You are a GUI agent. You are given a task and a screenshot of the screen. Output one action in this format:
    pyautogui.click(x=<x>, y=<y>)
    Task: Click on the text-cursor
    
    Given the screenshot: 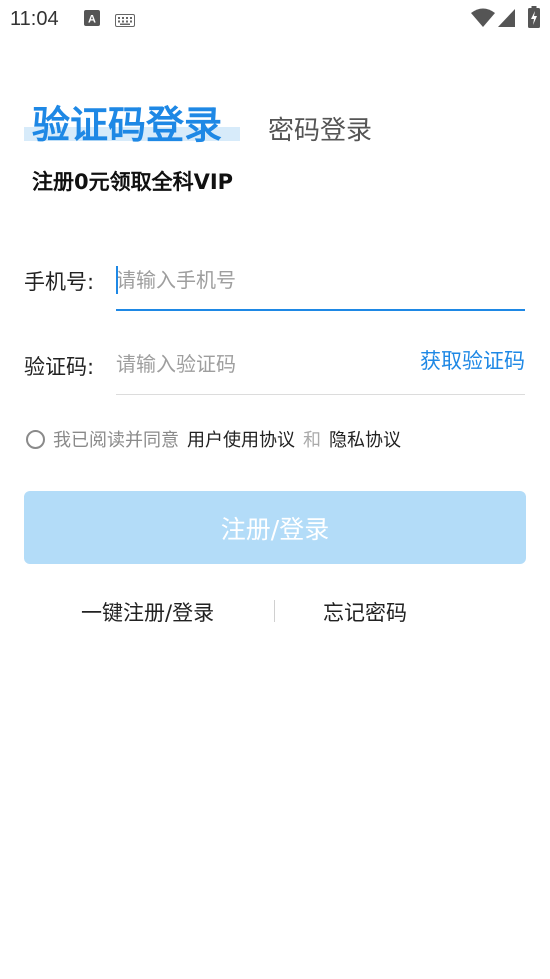 What is the action you would take?
    pyautogui.click(x=117, y=280)
    